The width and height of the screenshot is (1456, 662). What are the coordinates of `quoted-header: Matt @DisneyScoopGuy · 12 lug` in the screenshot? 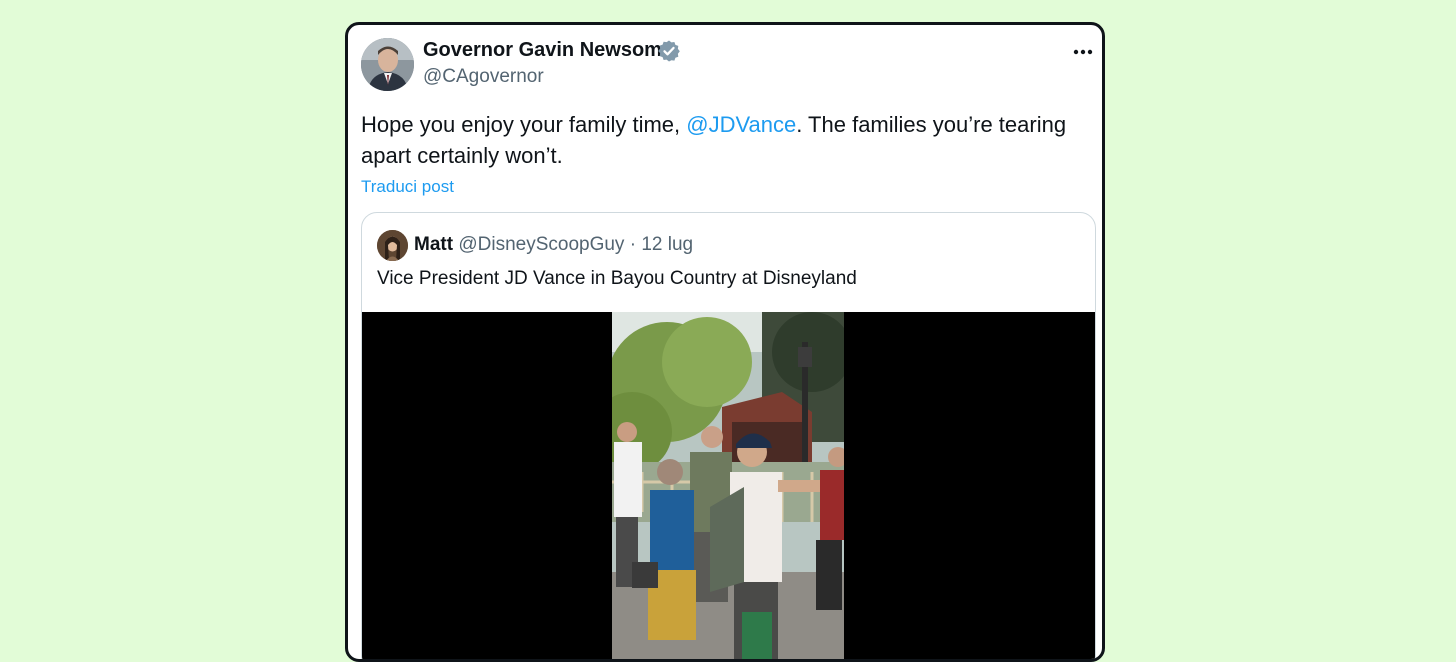 It's located at (553, 245).